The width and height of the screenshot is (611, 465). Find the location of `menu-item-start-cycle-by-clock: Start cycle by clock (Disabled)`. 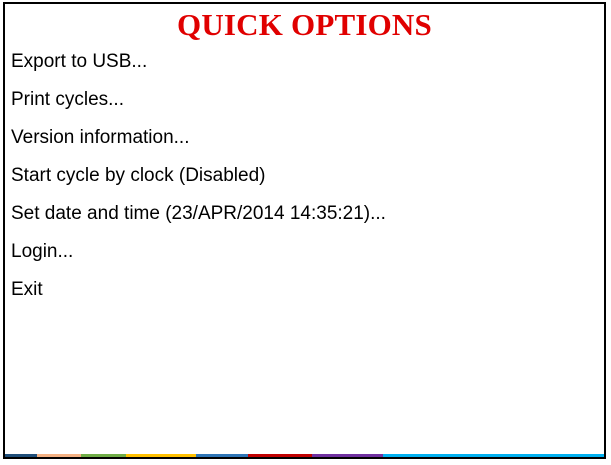

menu-item-start-cycle-by-clock: Start cycle by clock (Disabled) is located at coordinates (304, 182).